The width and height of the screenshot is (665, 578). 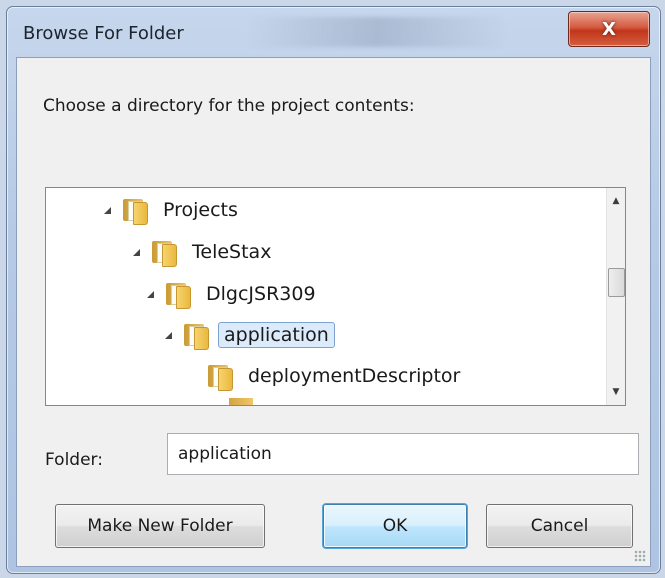 What do you see at coordinates (241, 401) in the screenshot?
I see `partial-folder-icon` at bounding box center [241, 401].